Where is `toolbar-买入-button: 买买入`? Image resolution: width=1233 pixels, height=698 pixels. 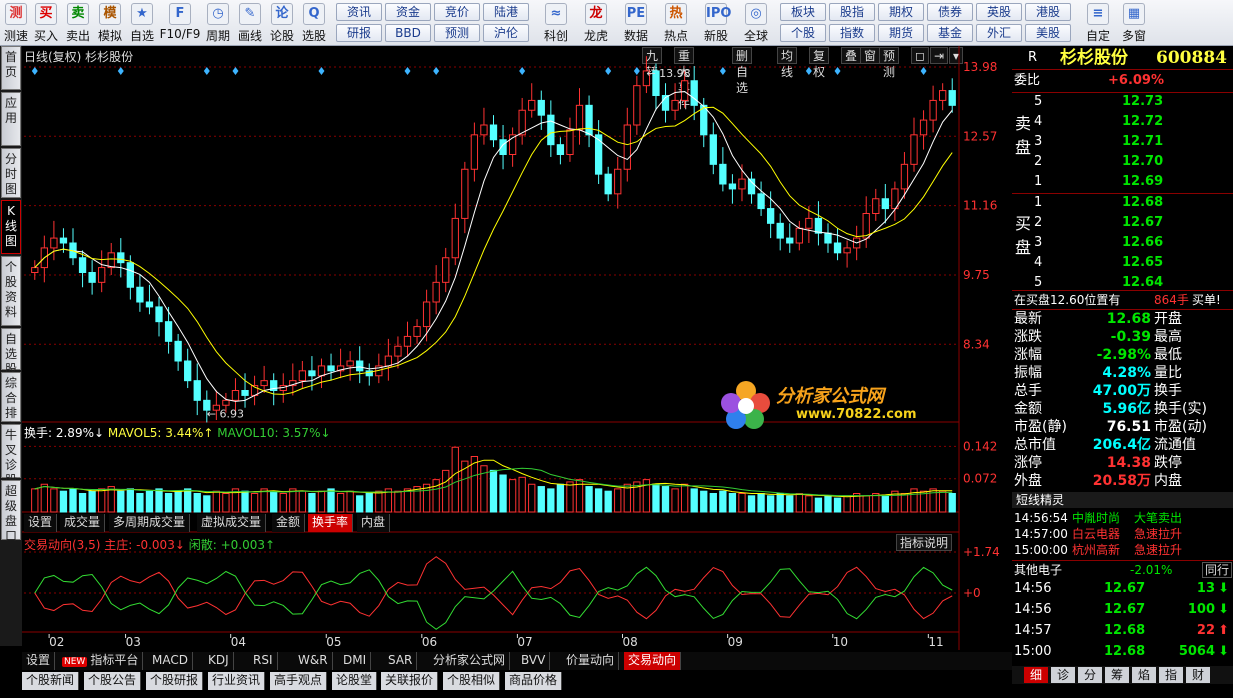
toolbar-买入-button: 买买入 is located at coordinates (46, 23).